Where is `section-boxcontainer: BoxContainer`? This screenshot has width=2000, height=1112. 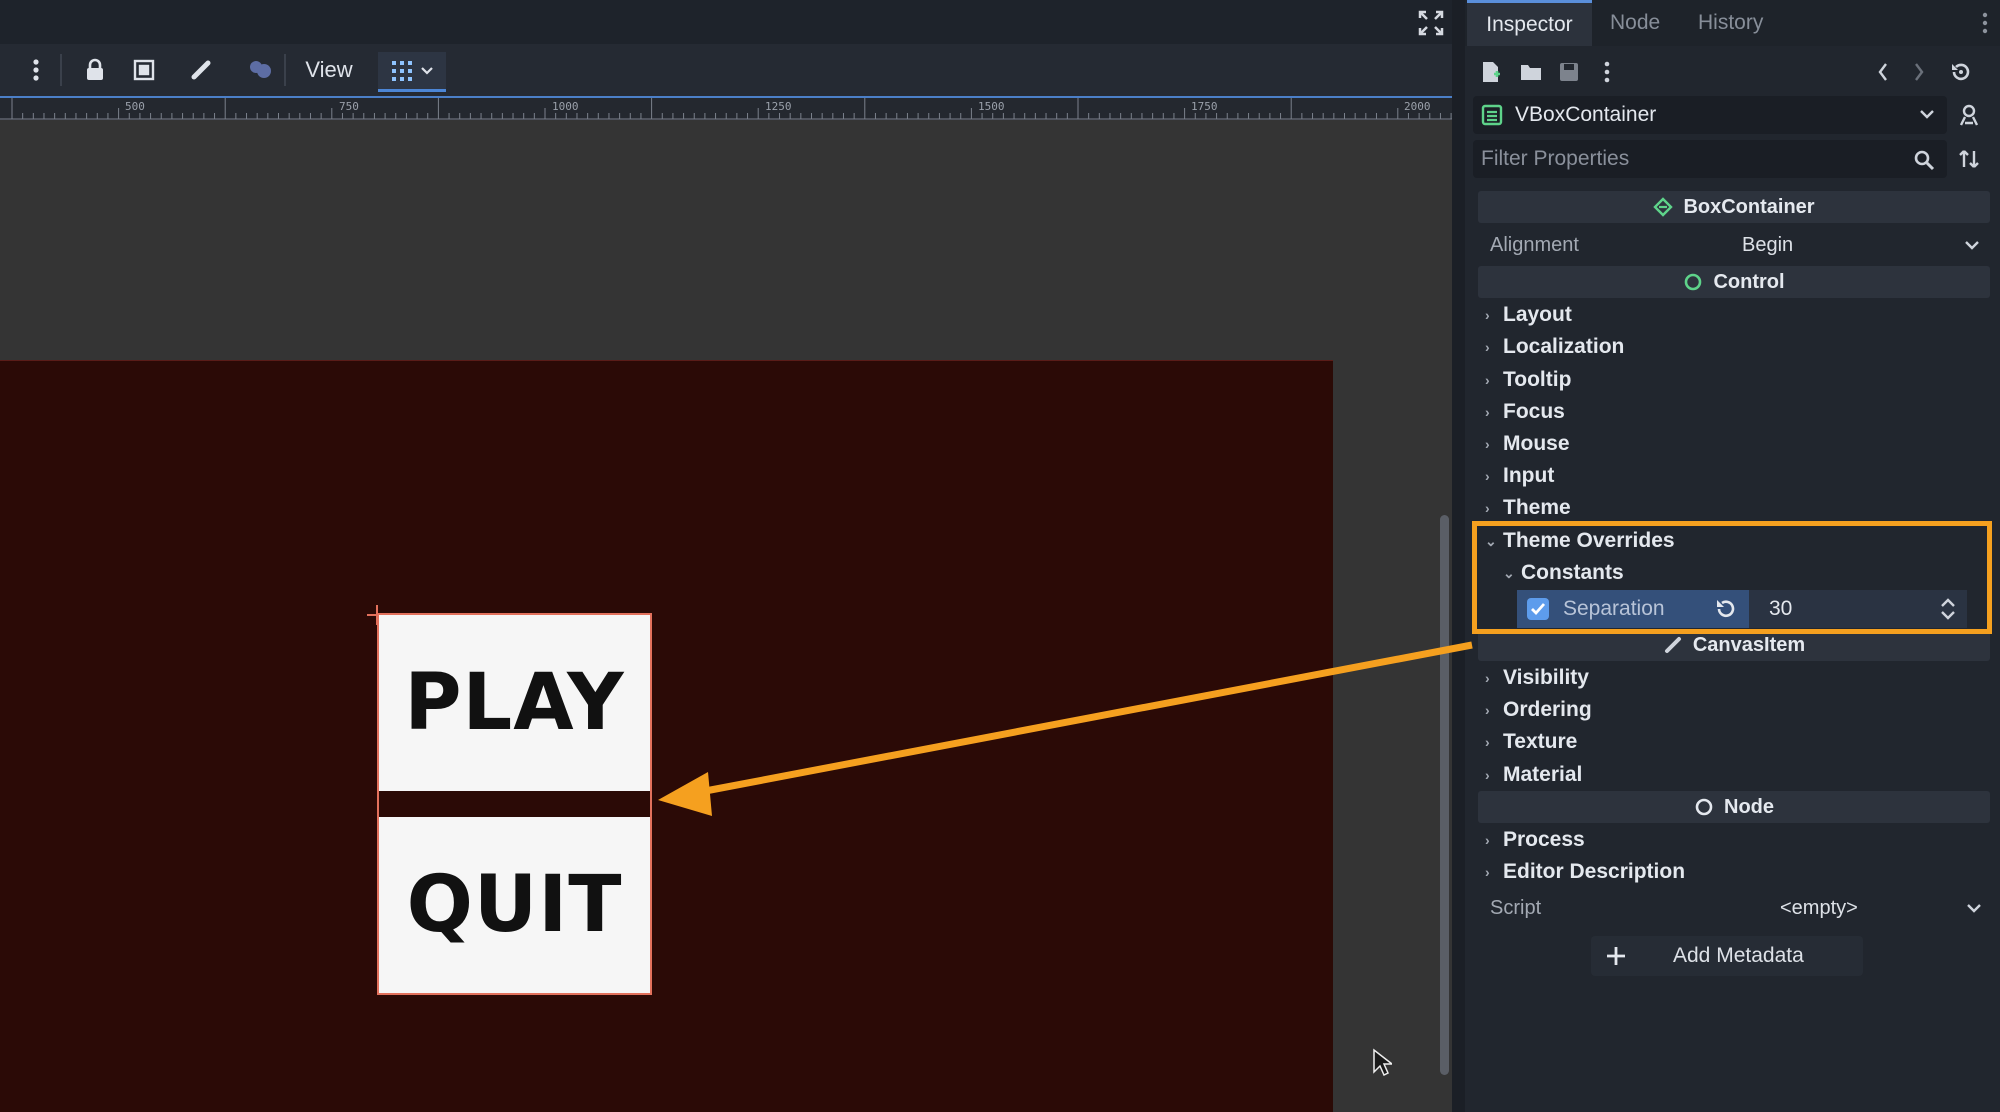 section-boxcontainer: BoxContainer is located at coordinates (1734, 207).